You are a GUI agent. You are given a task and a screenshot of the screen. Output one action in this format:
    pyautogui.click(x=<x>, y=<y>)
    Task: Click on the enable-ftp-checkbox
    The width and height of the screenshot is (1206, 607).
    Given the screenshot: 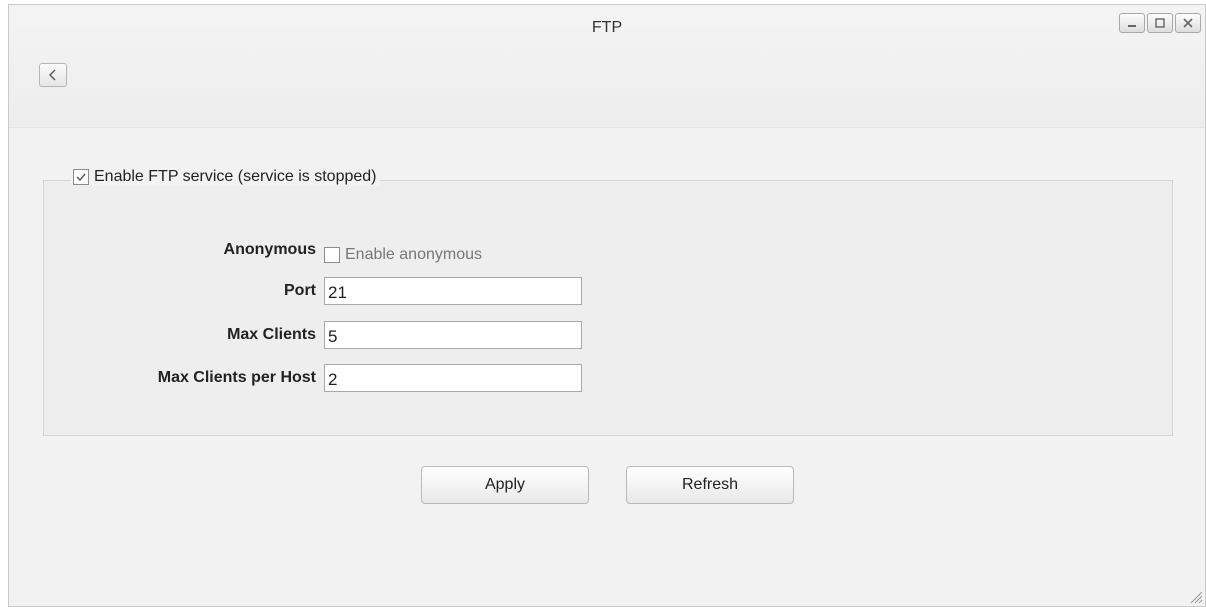 What is the action you would take?
    pyautogui.click(x=81, y=177)
    